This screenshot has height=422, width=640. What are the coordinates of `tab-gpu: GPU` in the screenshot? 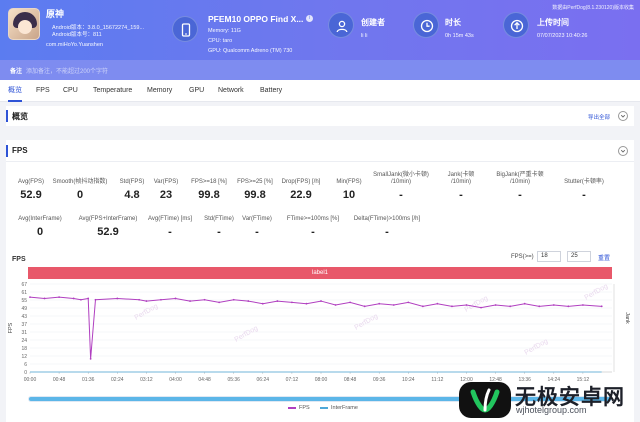 It's located at (196, 91).